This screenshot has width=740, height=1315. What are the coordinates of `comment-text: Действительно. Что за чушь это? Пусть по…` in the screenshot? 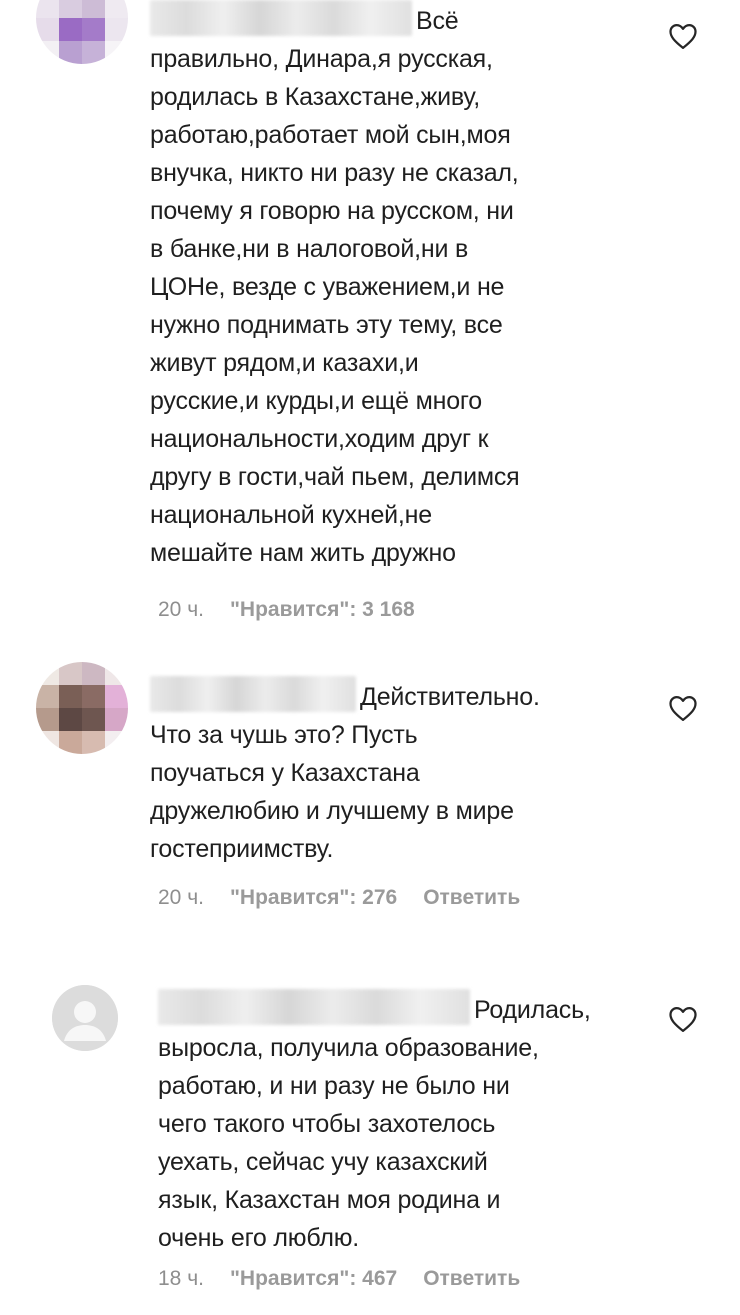 It's located at (400, 772).